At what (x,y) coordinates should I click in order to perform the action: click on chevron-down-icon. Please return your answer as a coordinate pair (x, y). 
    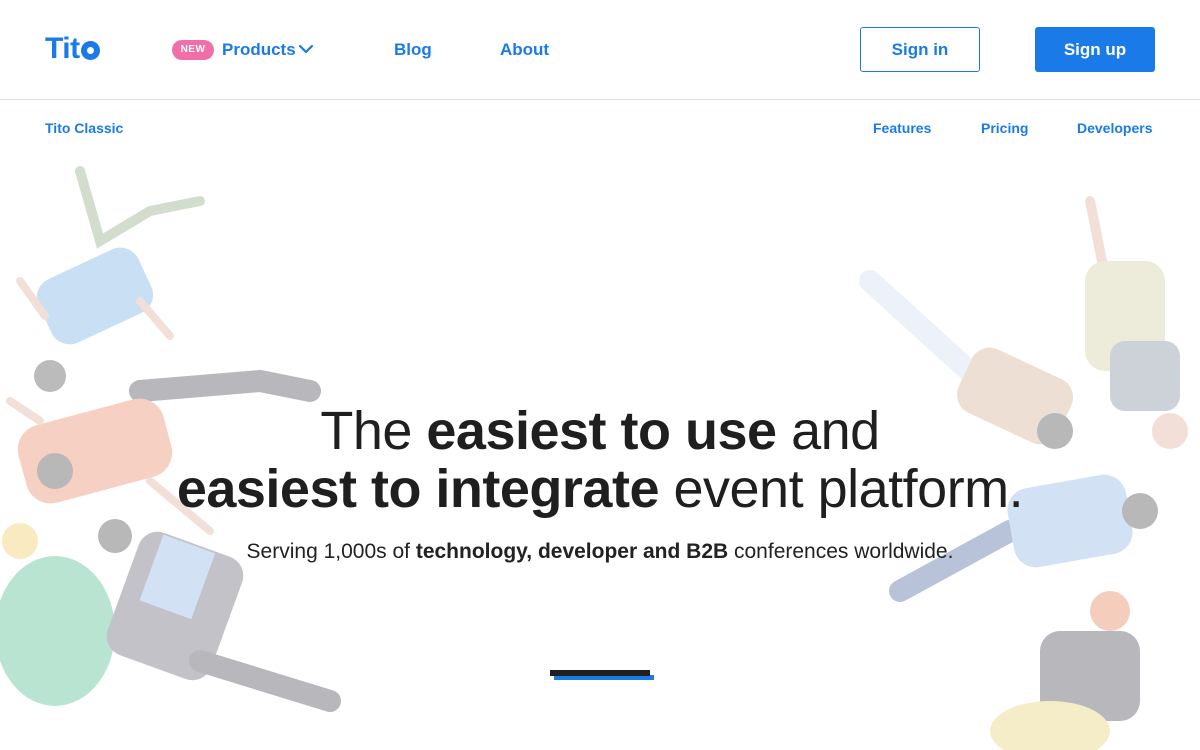
    Looking at the image, I should click on (306, 49).